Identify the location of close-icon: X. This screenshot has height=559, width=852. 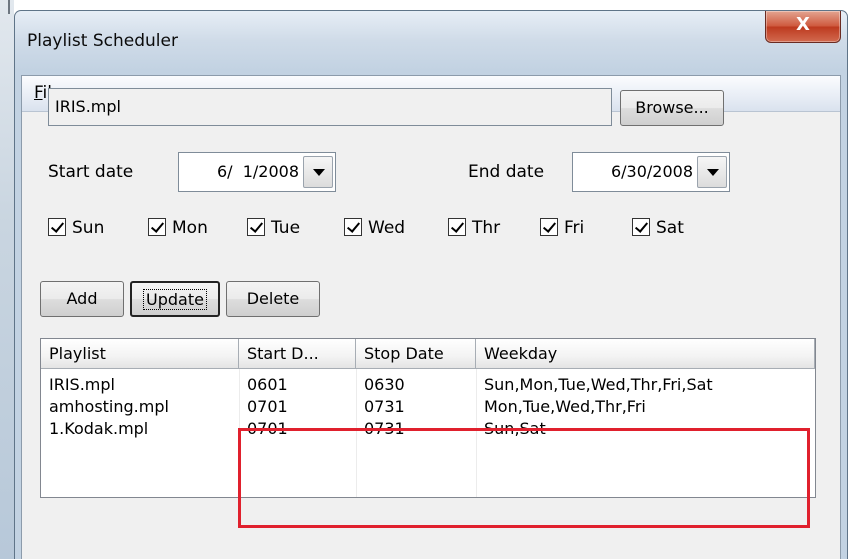
(803, 24).